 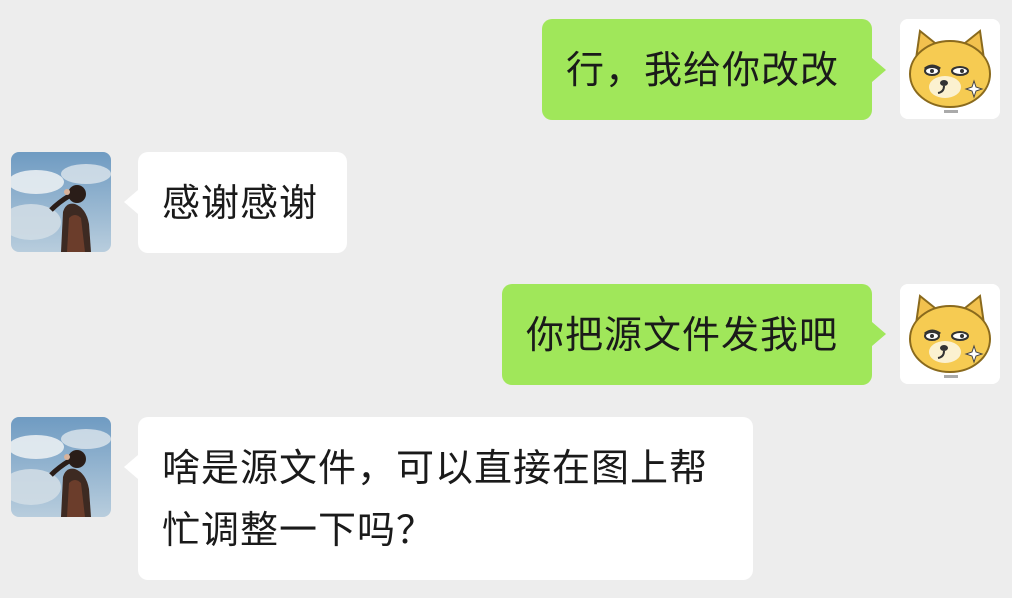 I want to click on message-text: 你把源文件发我吧, so click(x=682, y=335).